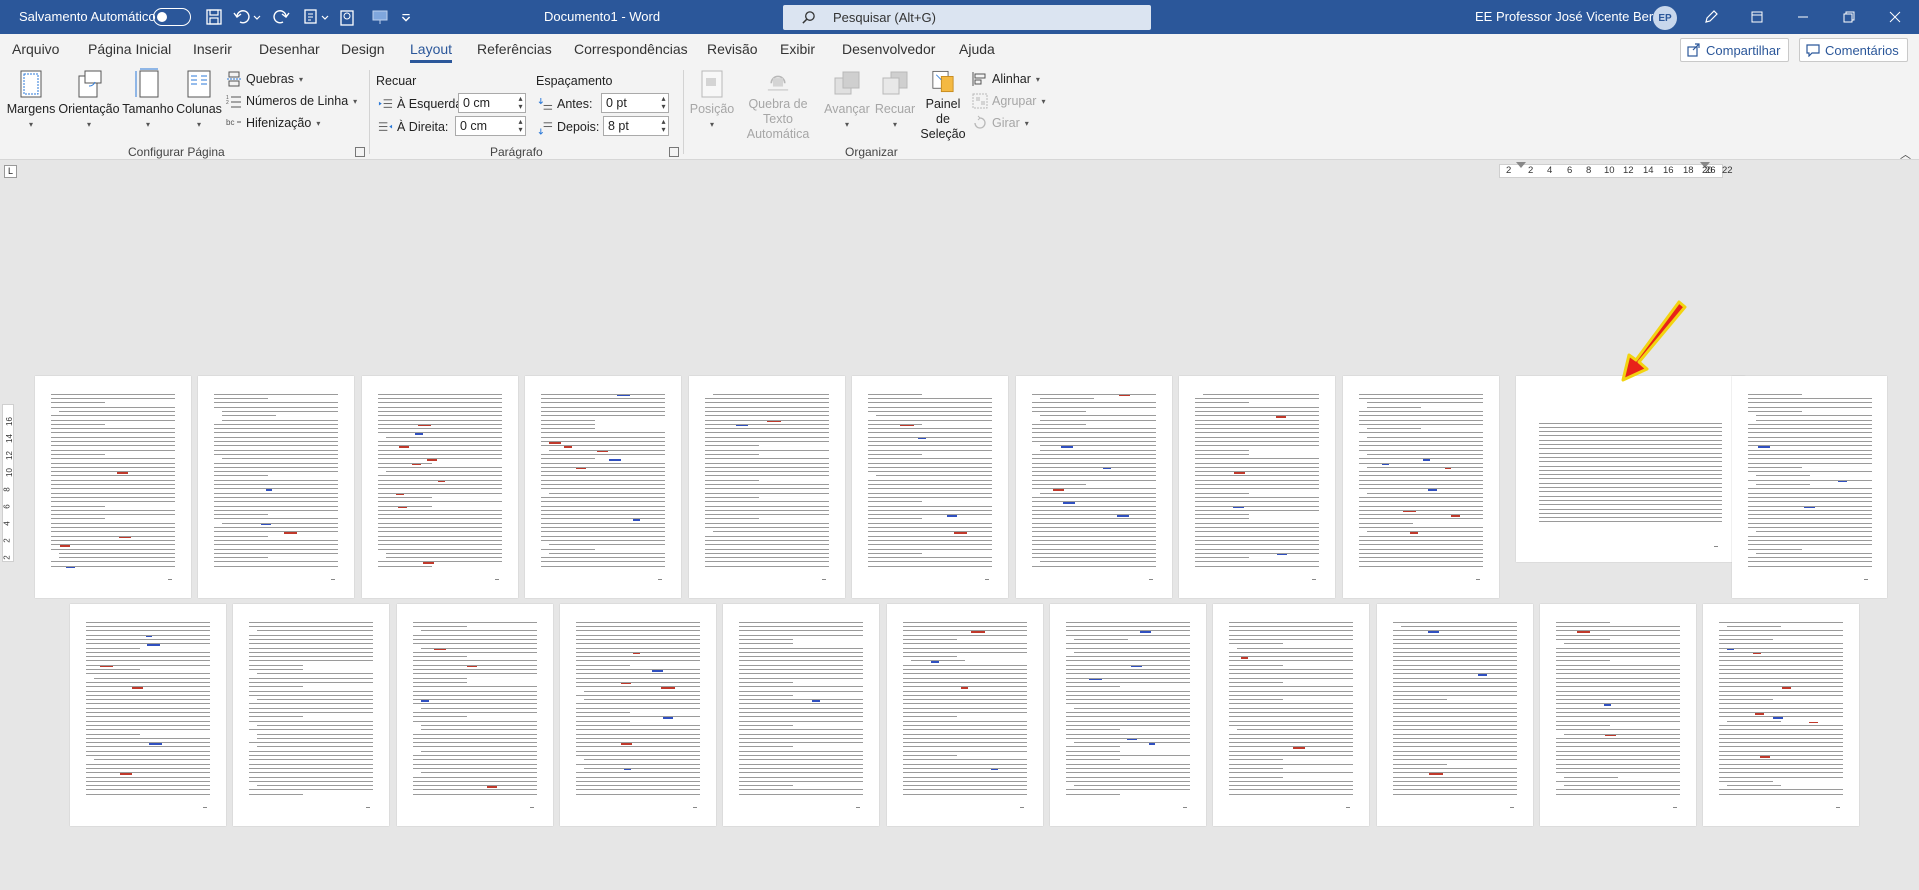 The width and height of the screenshot is (1919, 890). Describe the element at coordinates (1665, 18) in the screenshot. I see `avatar: EP` at that location.